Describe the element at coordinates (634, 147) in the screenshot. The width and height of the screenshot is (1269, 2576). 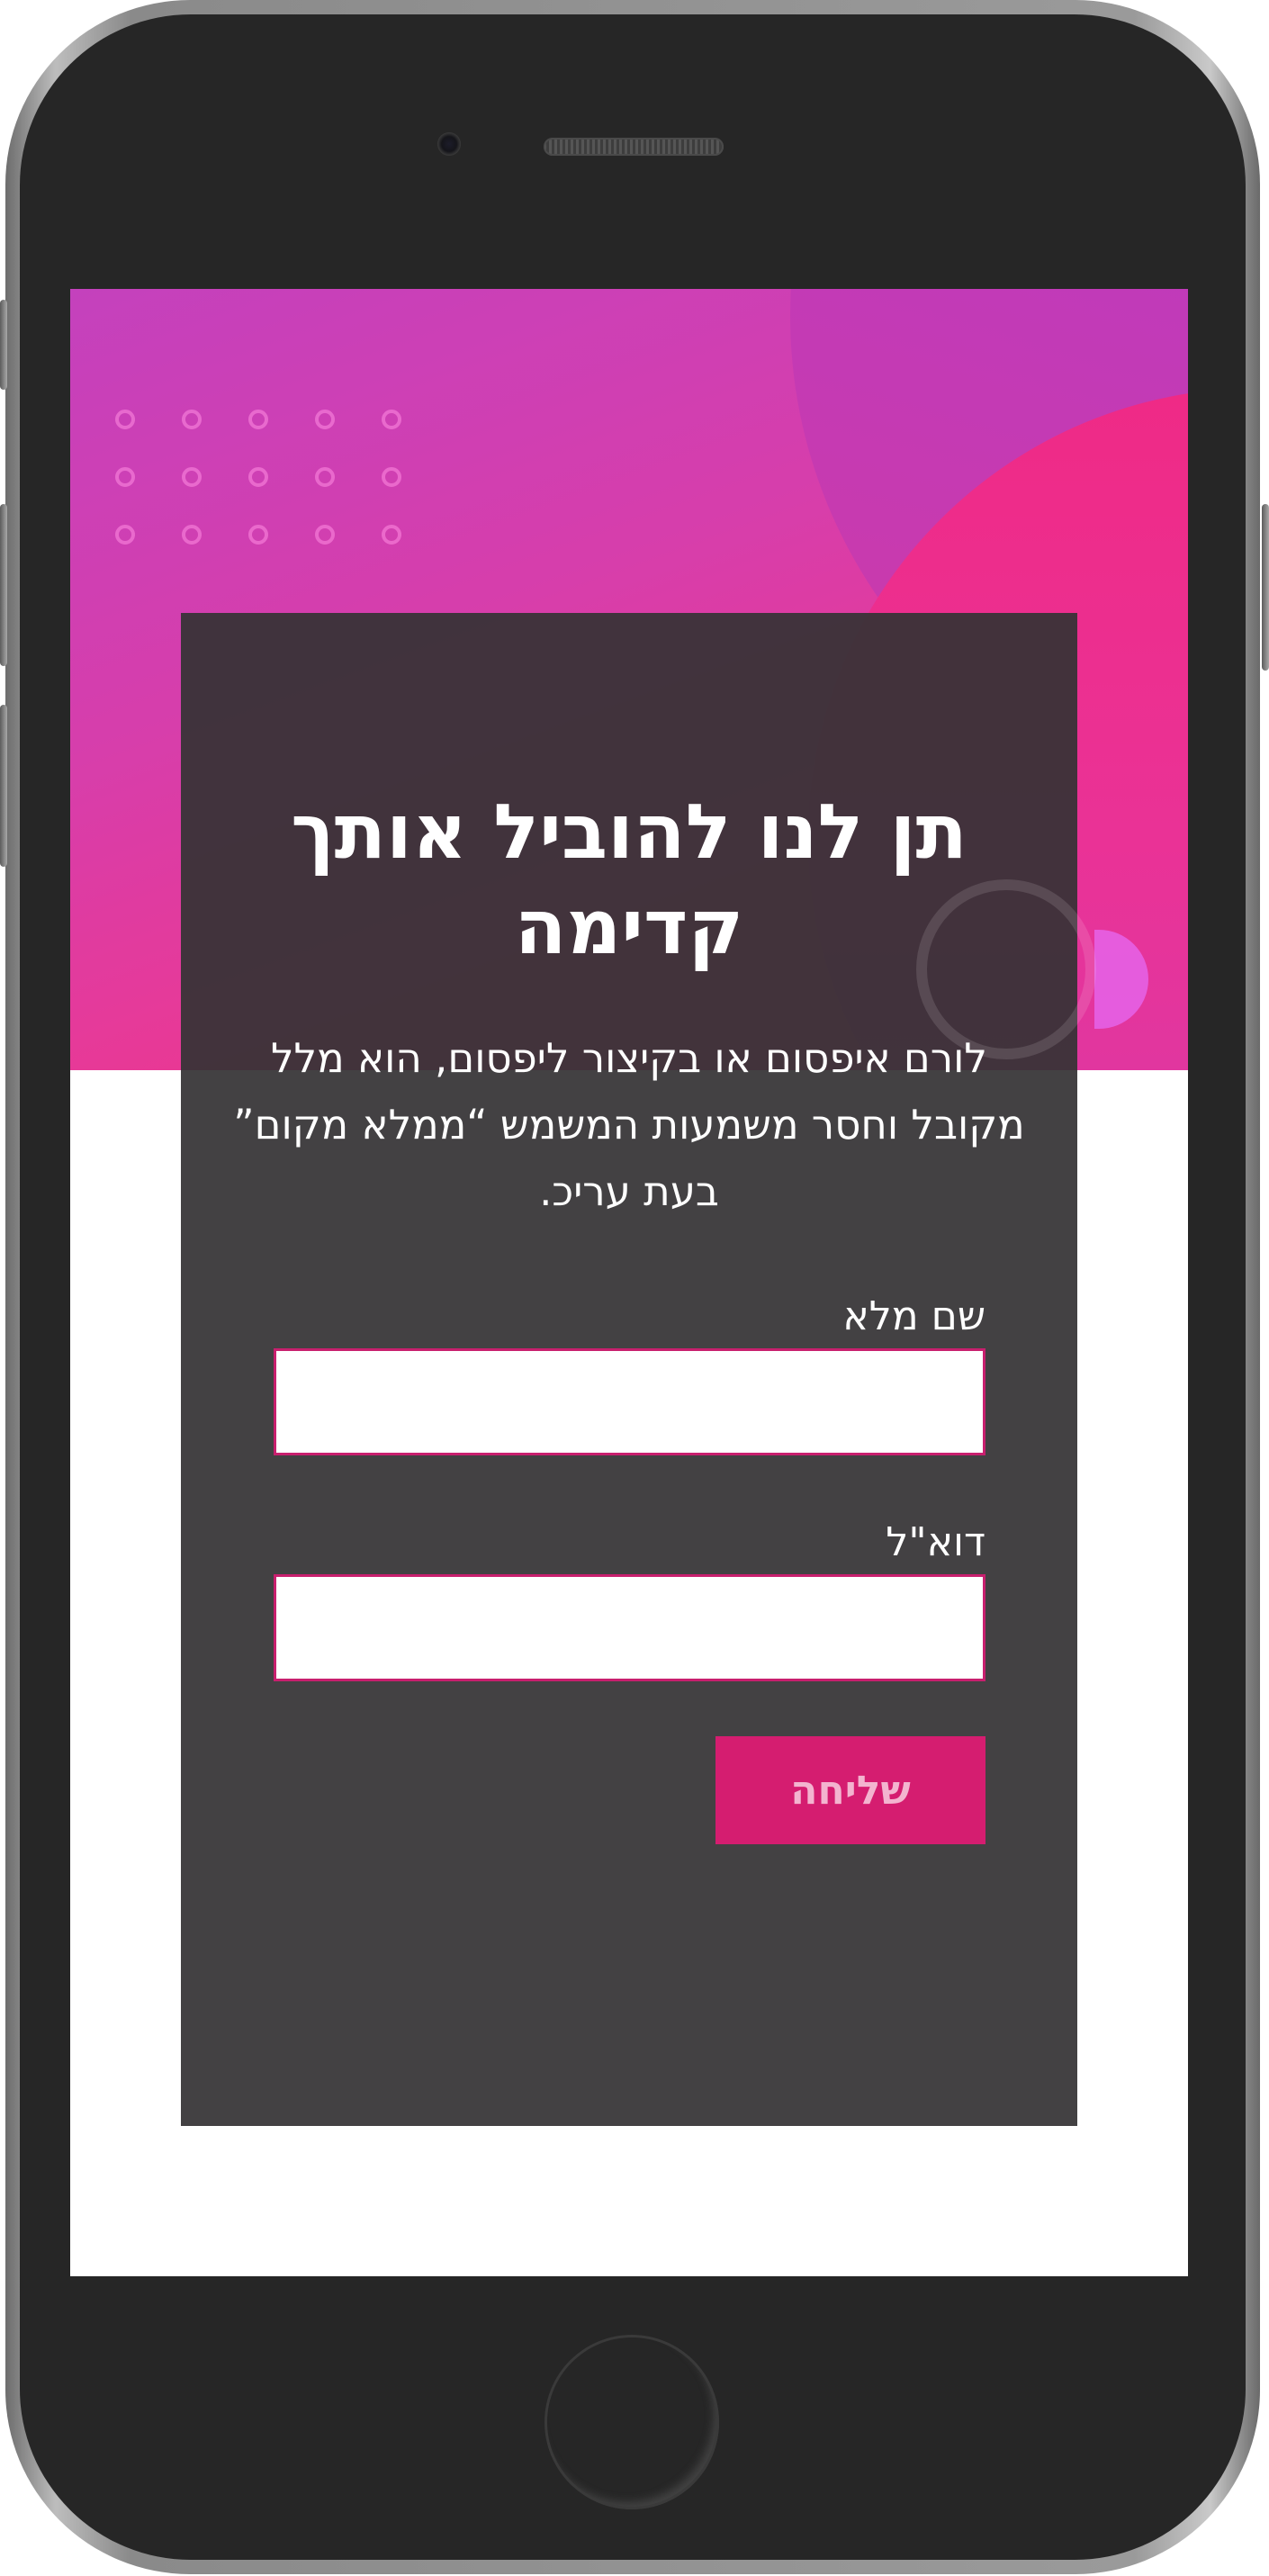
I see `earpiece-speaker` at that location.